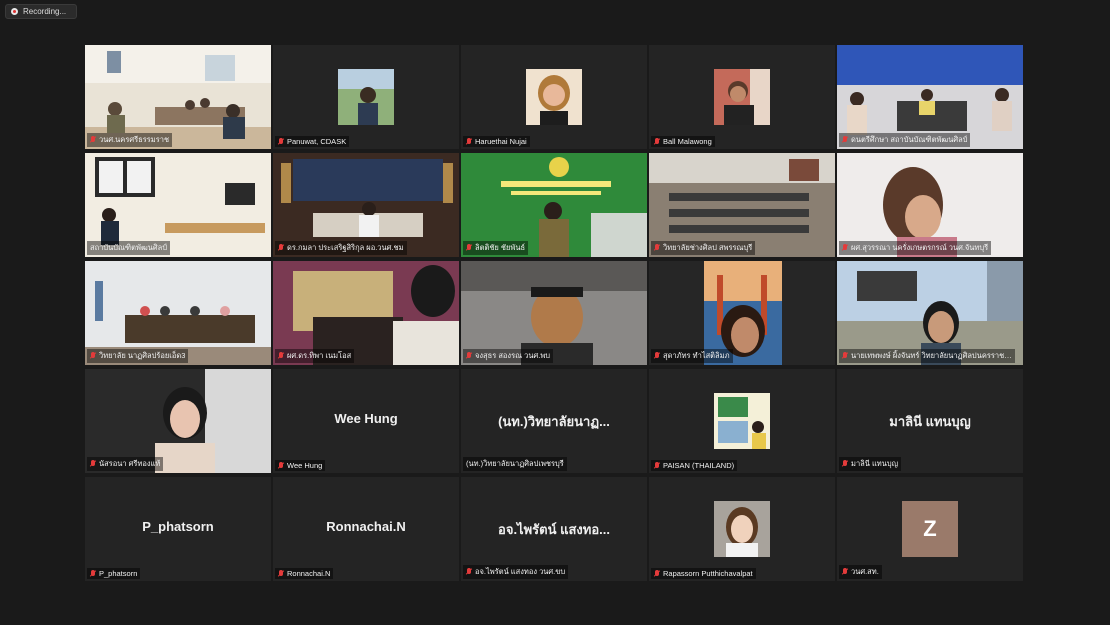  What do you see at coordinates (742, 529) in the screenshot?
I see `participant-tile: Rapassorn Putthichavalpat` at bounding box center [742, 529].